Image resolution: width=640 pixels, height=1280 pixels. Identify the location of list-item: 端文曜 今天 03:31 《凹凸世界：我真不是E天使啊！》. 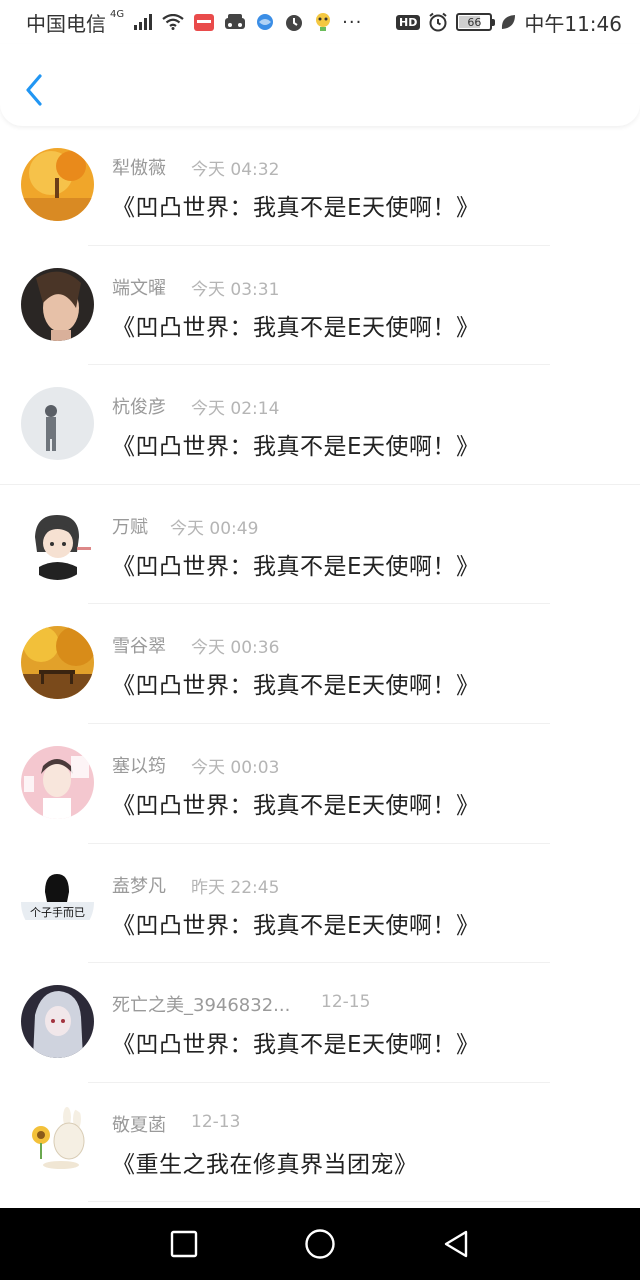
(320, 306).